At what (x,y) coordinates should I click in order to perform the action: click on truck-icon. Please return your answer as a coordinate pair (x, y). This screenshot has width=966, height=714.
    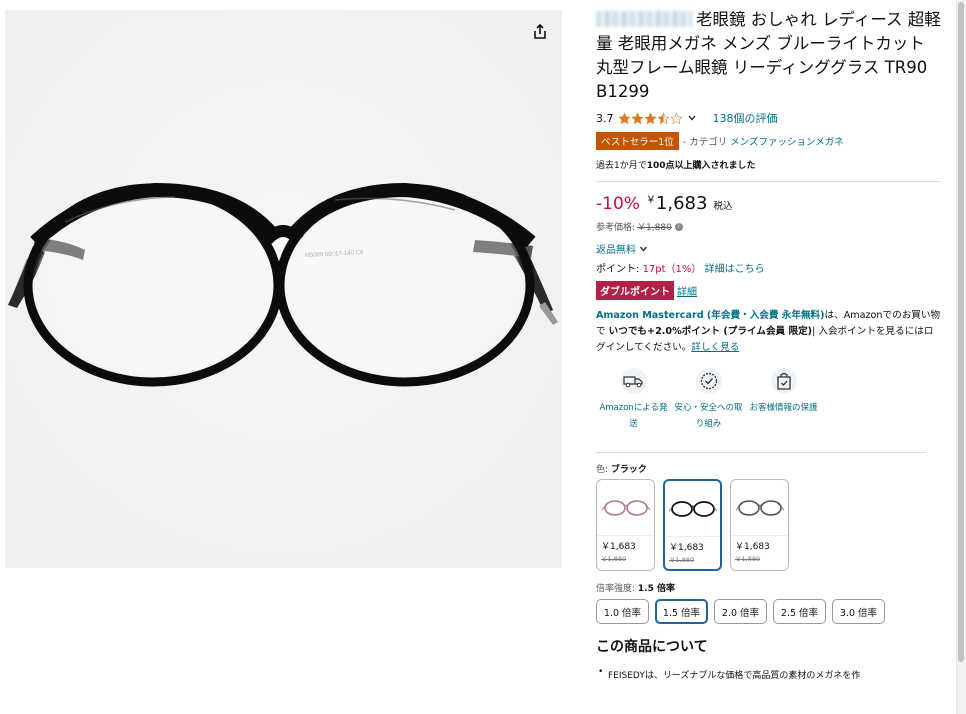
    Looking at the image, I should click on (632, 382).